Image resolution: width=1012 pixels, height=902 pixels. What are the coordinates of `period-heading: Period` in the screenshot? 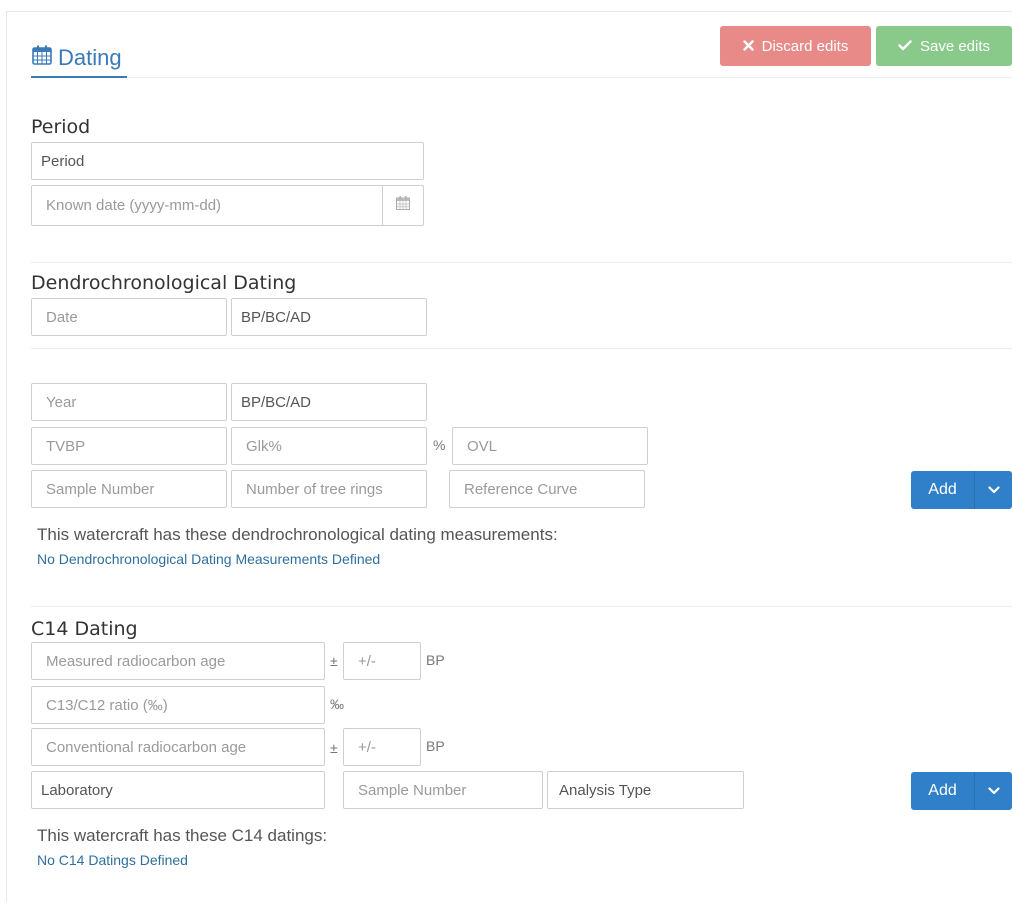 It's located at (61, 127).